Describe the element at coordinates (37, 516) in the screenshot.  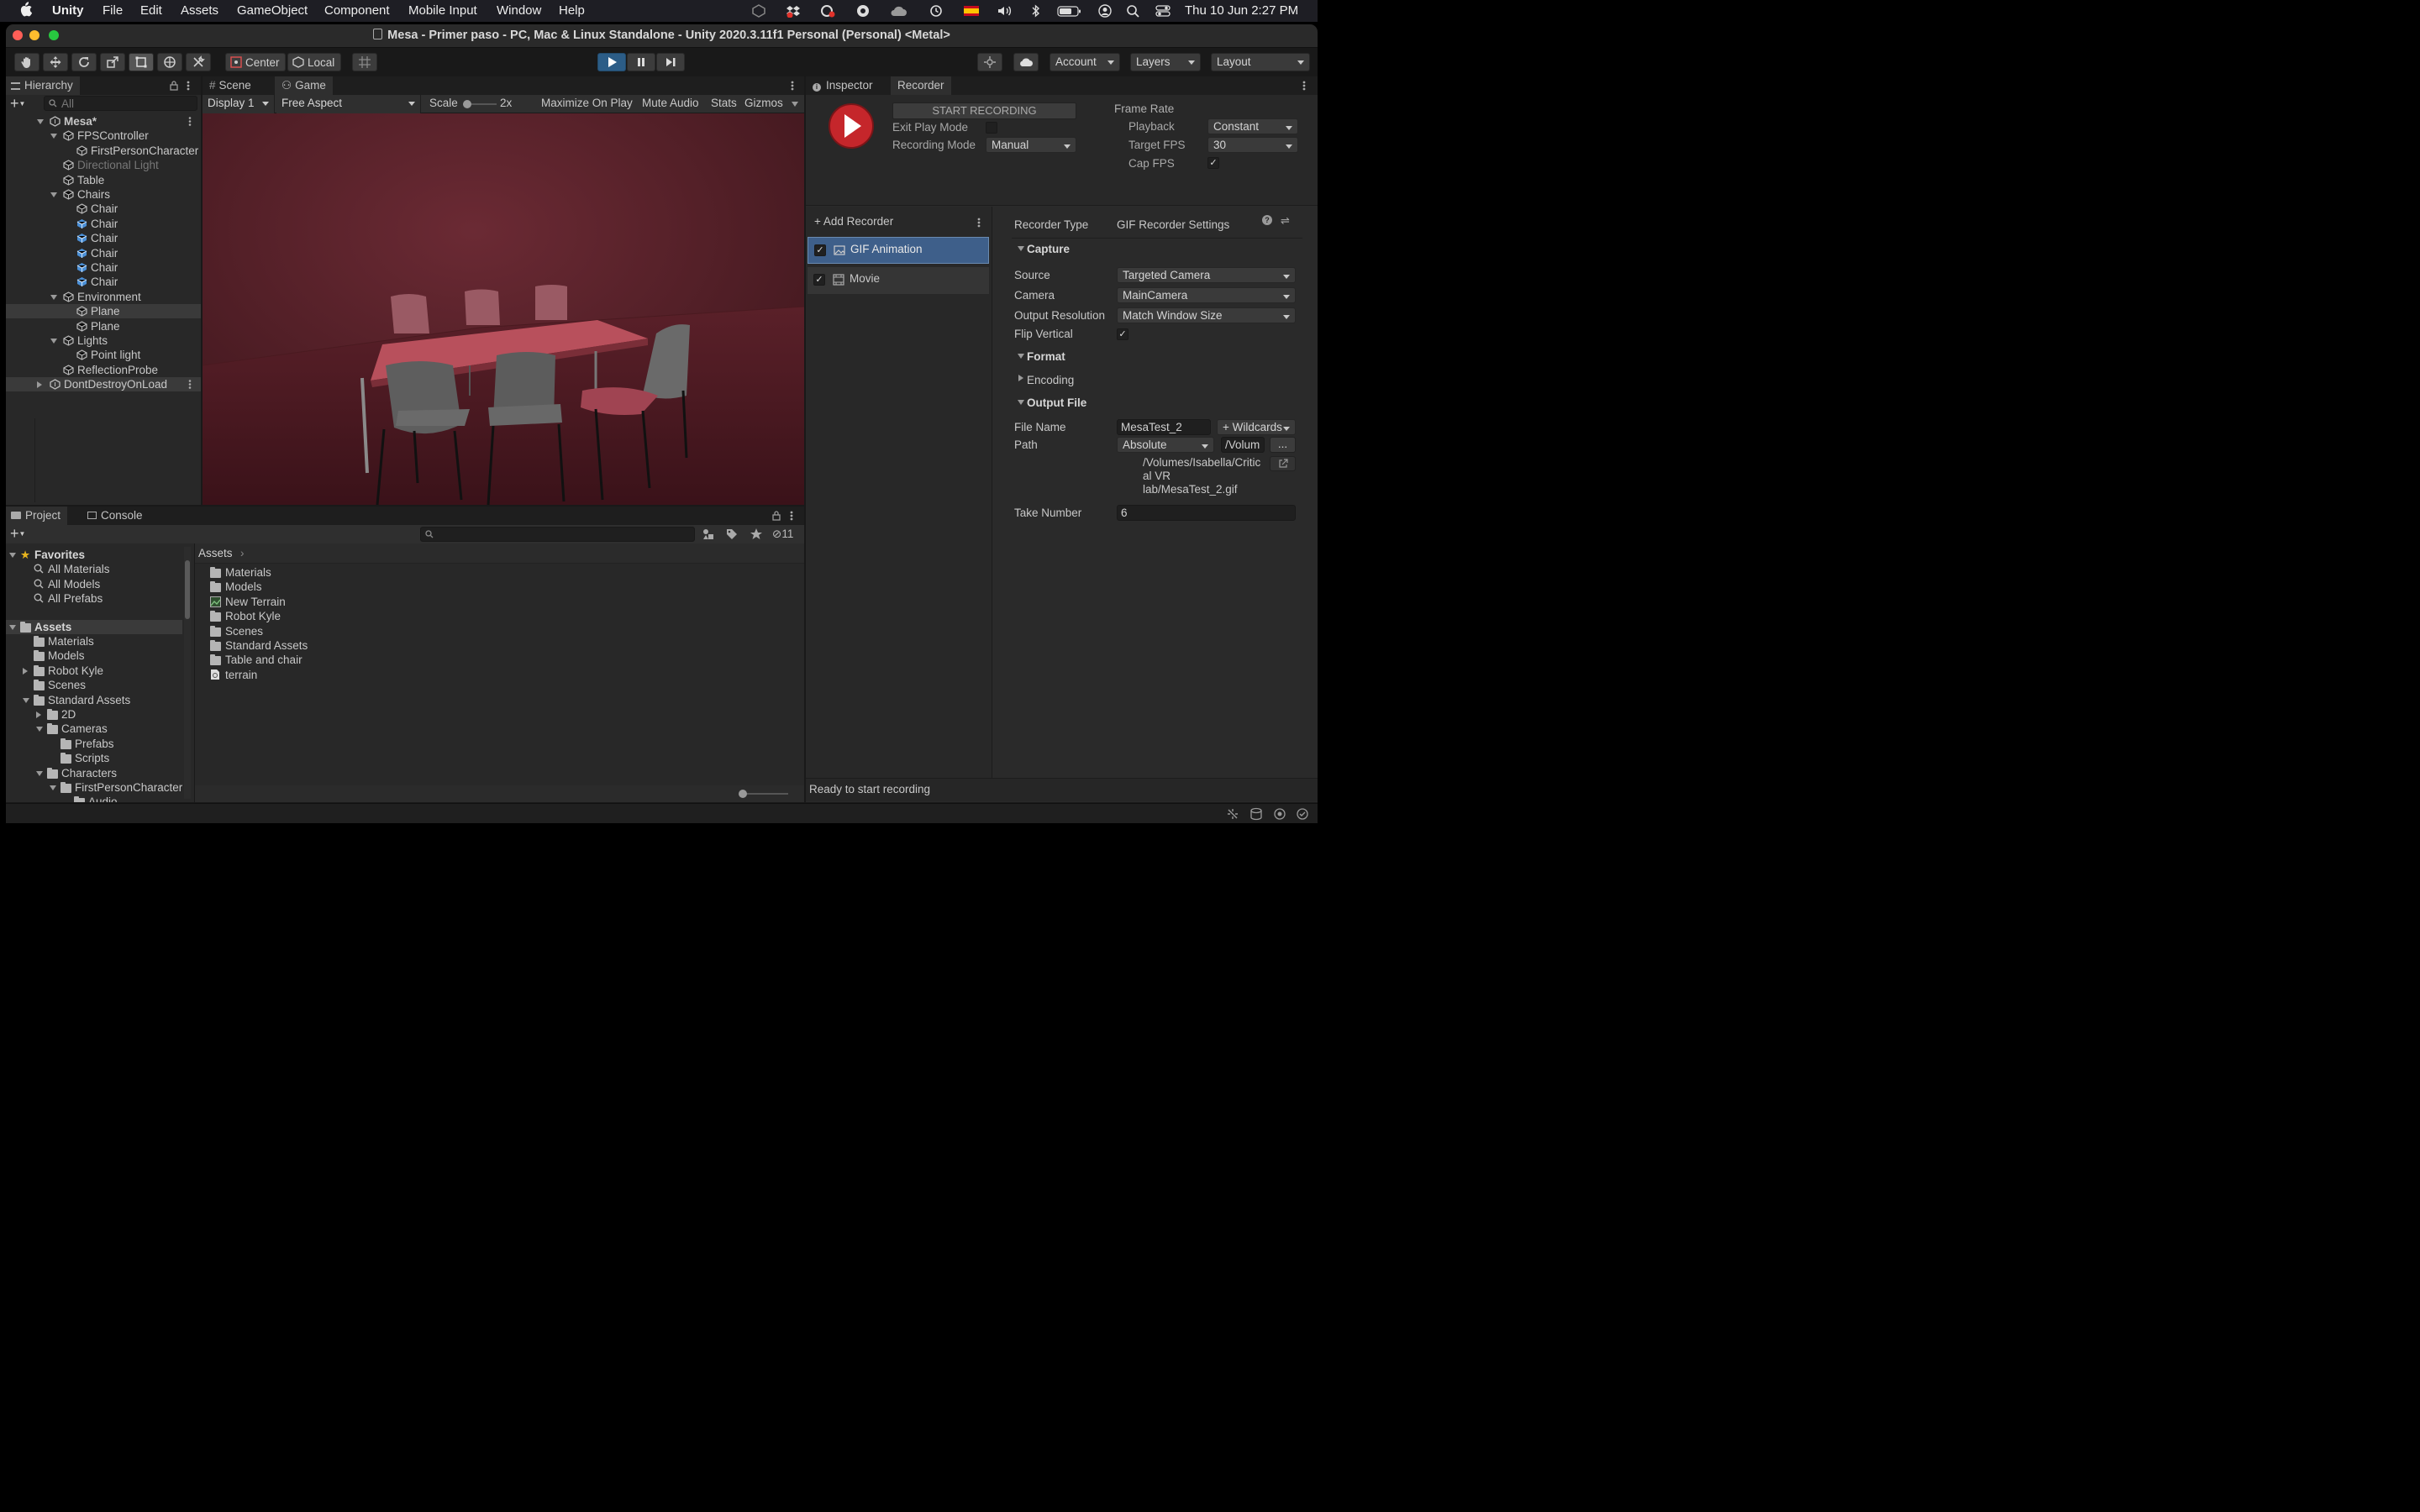
I see `tab-project: Project` at that location.